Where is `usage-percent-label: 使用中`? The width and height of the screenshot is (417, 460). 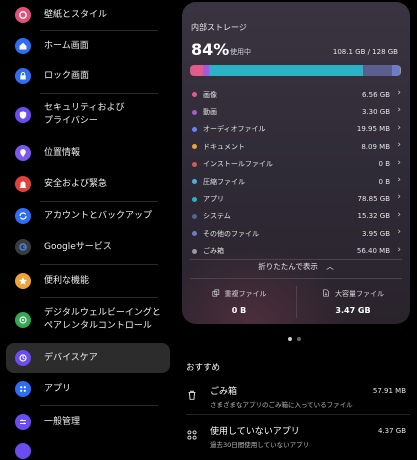
usage-percent-label: 使用中 is located at coordinates (240, 52).